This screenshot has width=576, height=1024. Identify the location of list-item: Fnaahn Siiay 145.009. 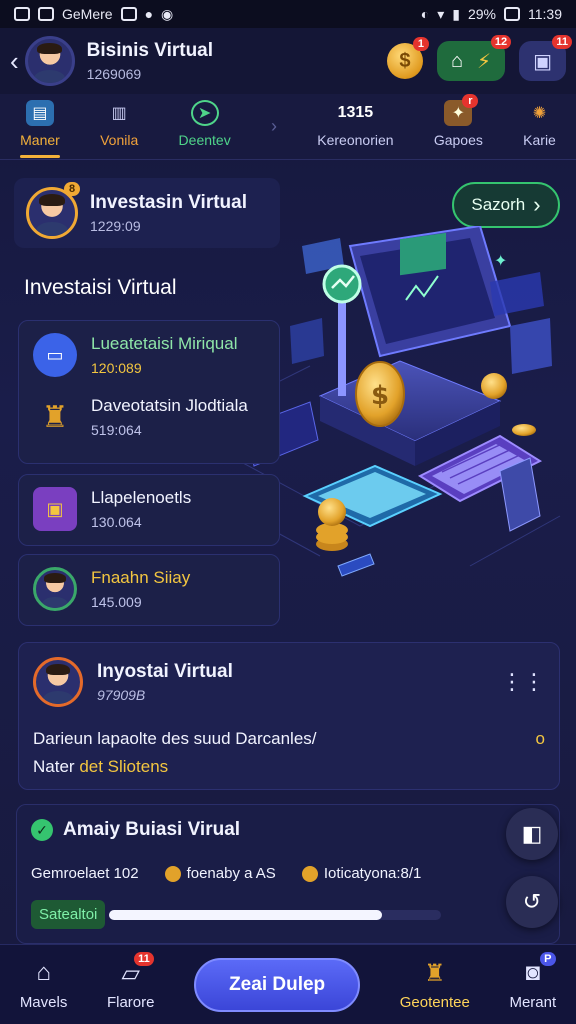
(149, 589).